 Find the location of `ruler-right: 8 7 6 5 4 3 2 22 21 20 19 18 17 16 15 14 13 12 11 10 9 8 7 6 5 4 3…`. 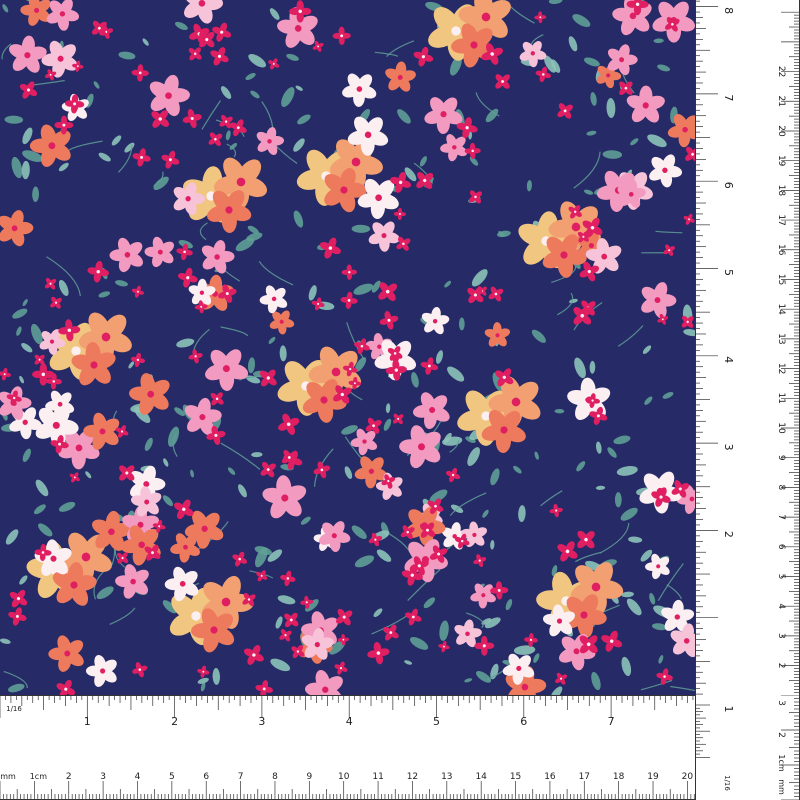

ruler-right: 8 7 6 5 4 3 2 22 21 20 19 18 17 16 15 14 13 12 11 10 9 8 7 6 5 4 3… is located at coordinates (747, 347).